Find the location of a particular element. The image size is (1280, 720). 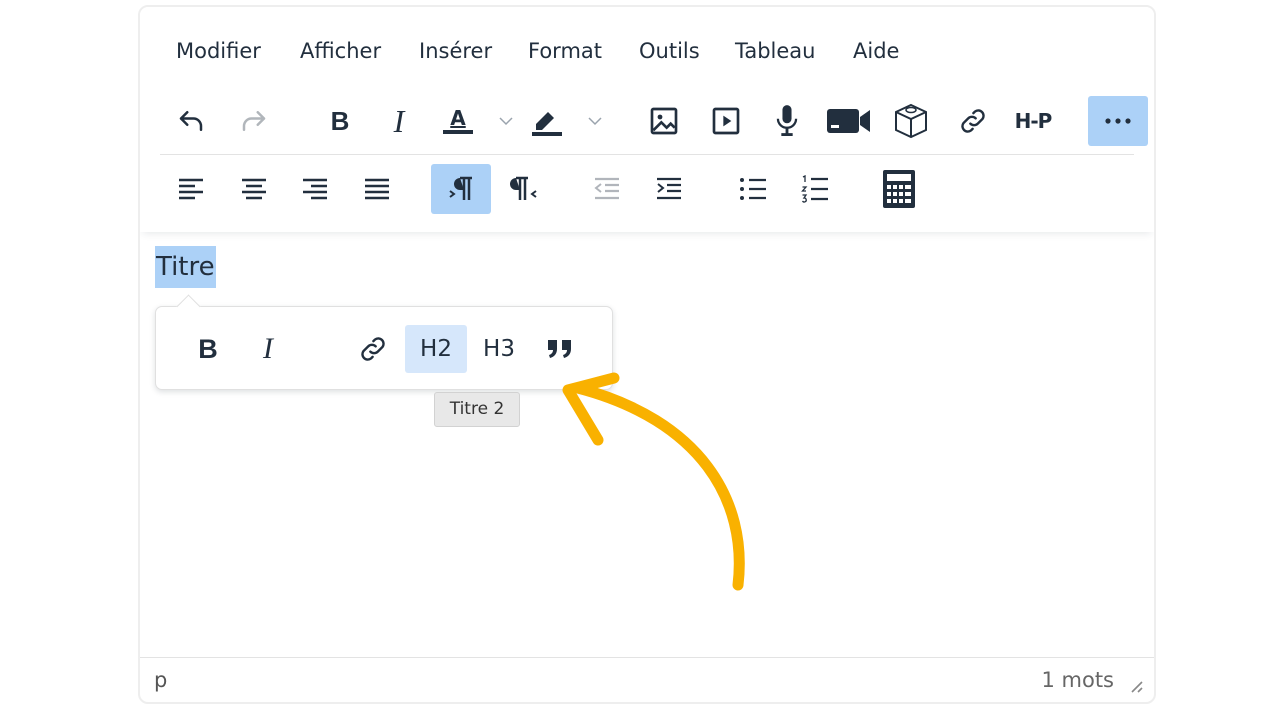

indent-button is located at coordinates (669, 189).